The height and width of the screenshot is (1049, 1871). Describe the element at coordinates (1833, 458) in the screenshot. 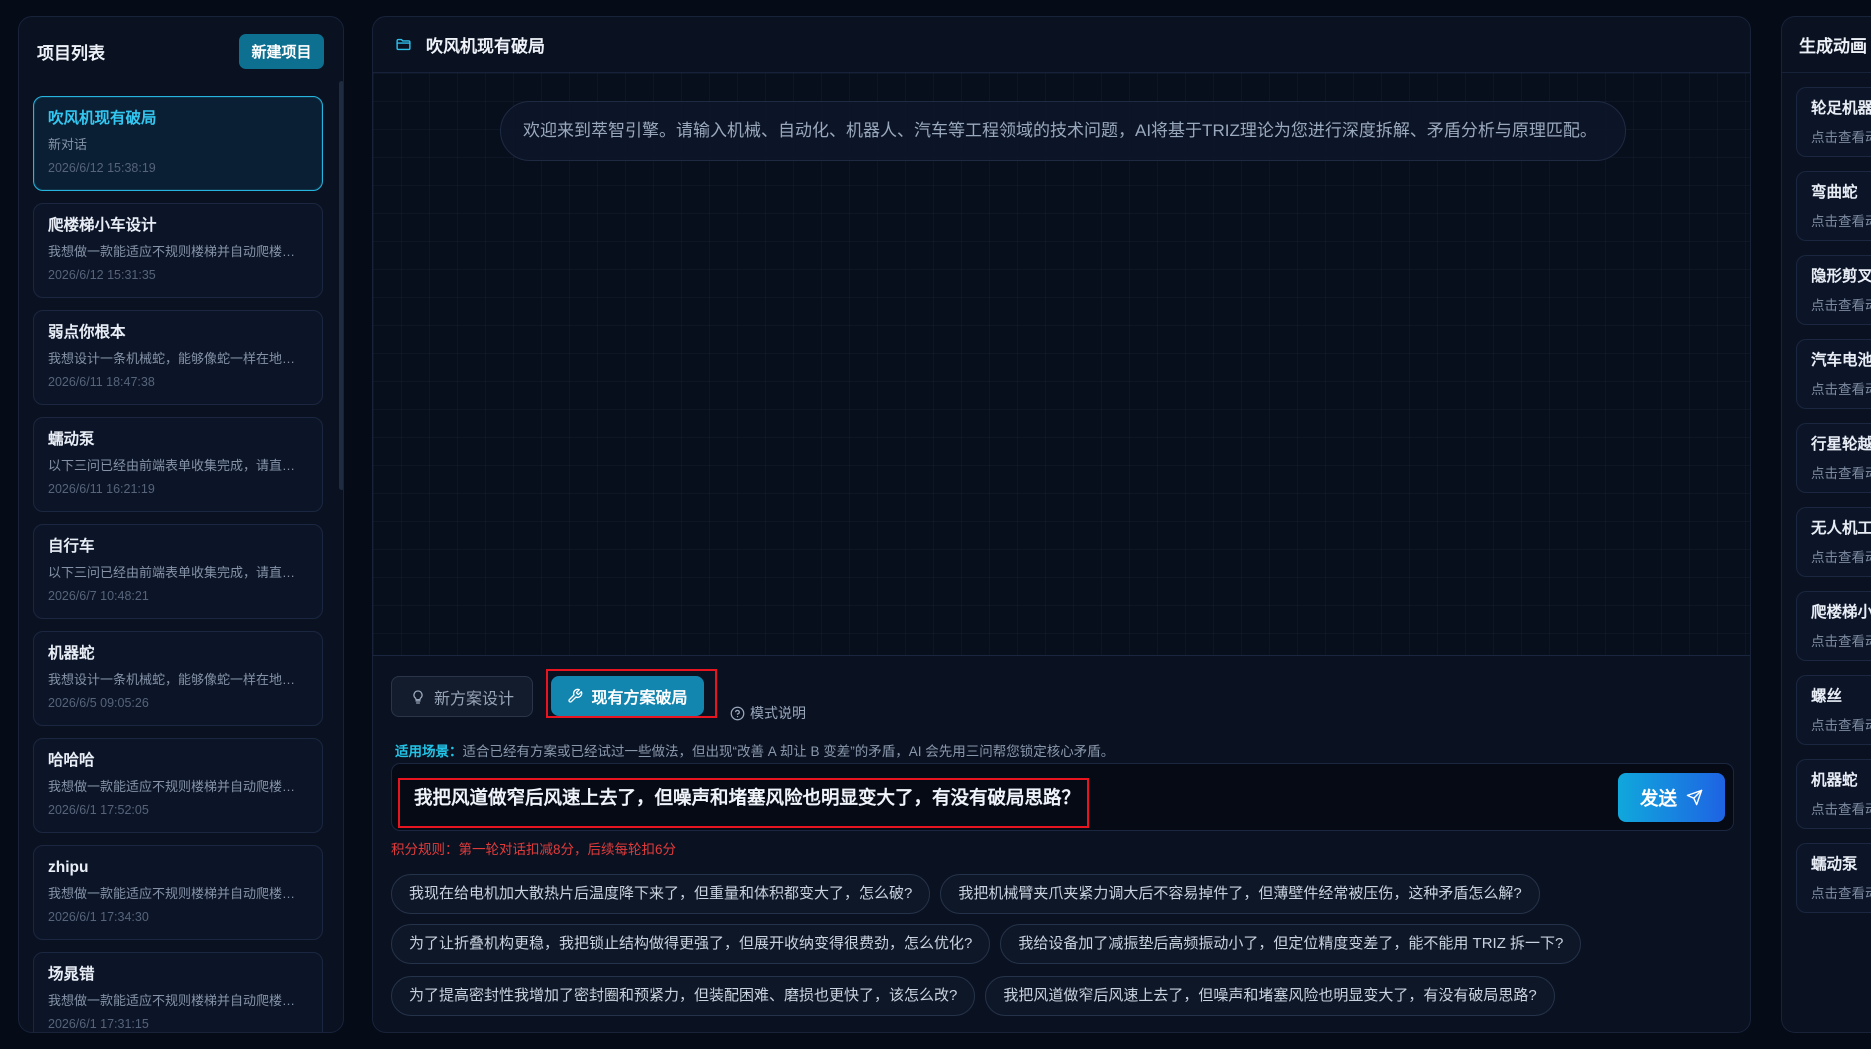

I see `animation-item: 行星轮越点击查看动` at that location.